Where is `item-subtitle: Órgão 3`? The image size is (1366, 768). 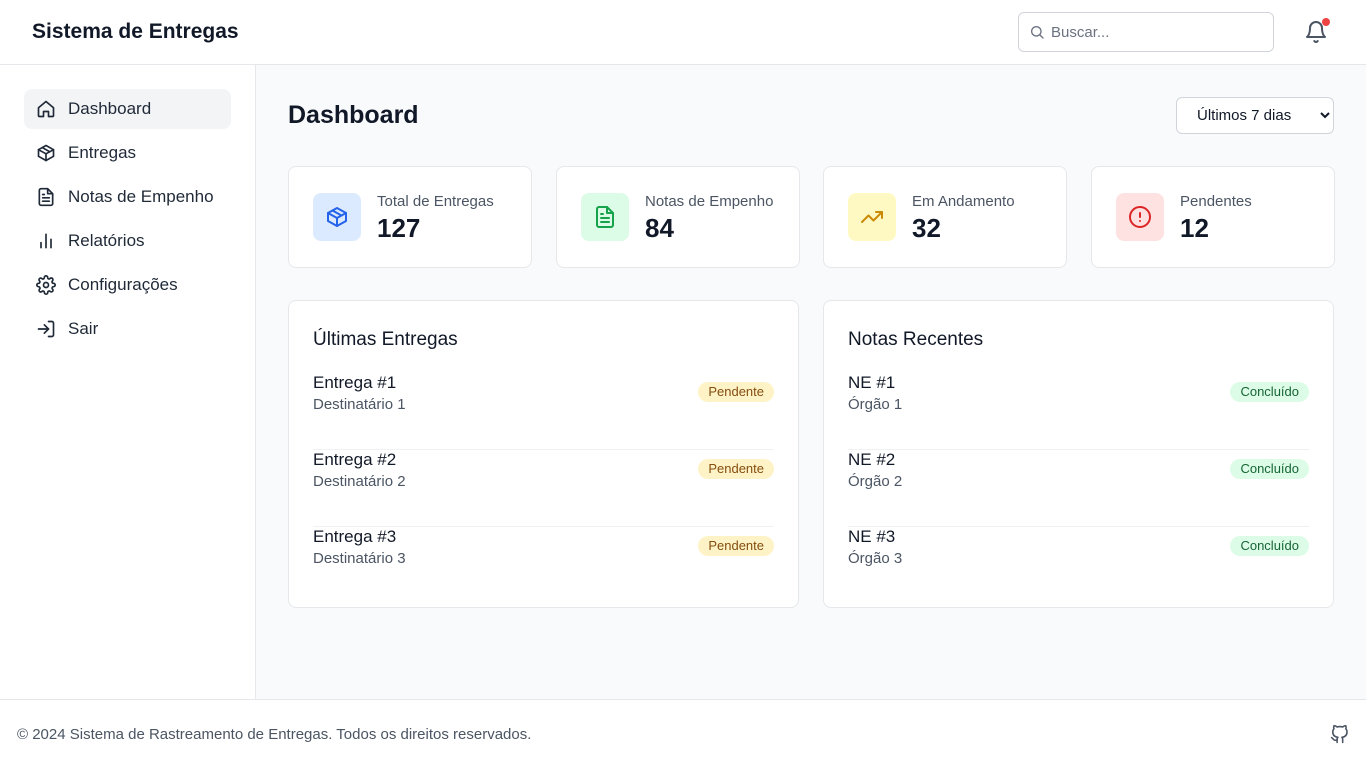
item-subtitle: Órgão 3 is located at coordinates (875, 558).